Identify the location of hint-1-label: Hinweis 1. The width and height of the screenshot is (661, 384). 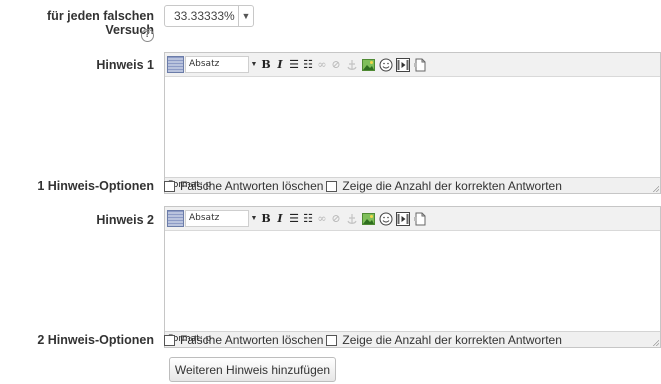
(125, 65).